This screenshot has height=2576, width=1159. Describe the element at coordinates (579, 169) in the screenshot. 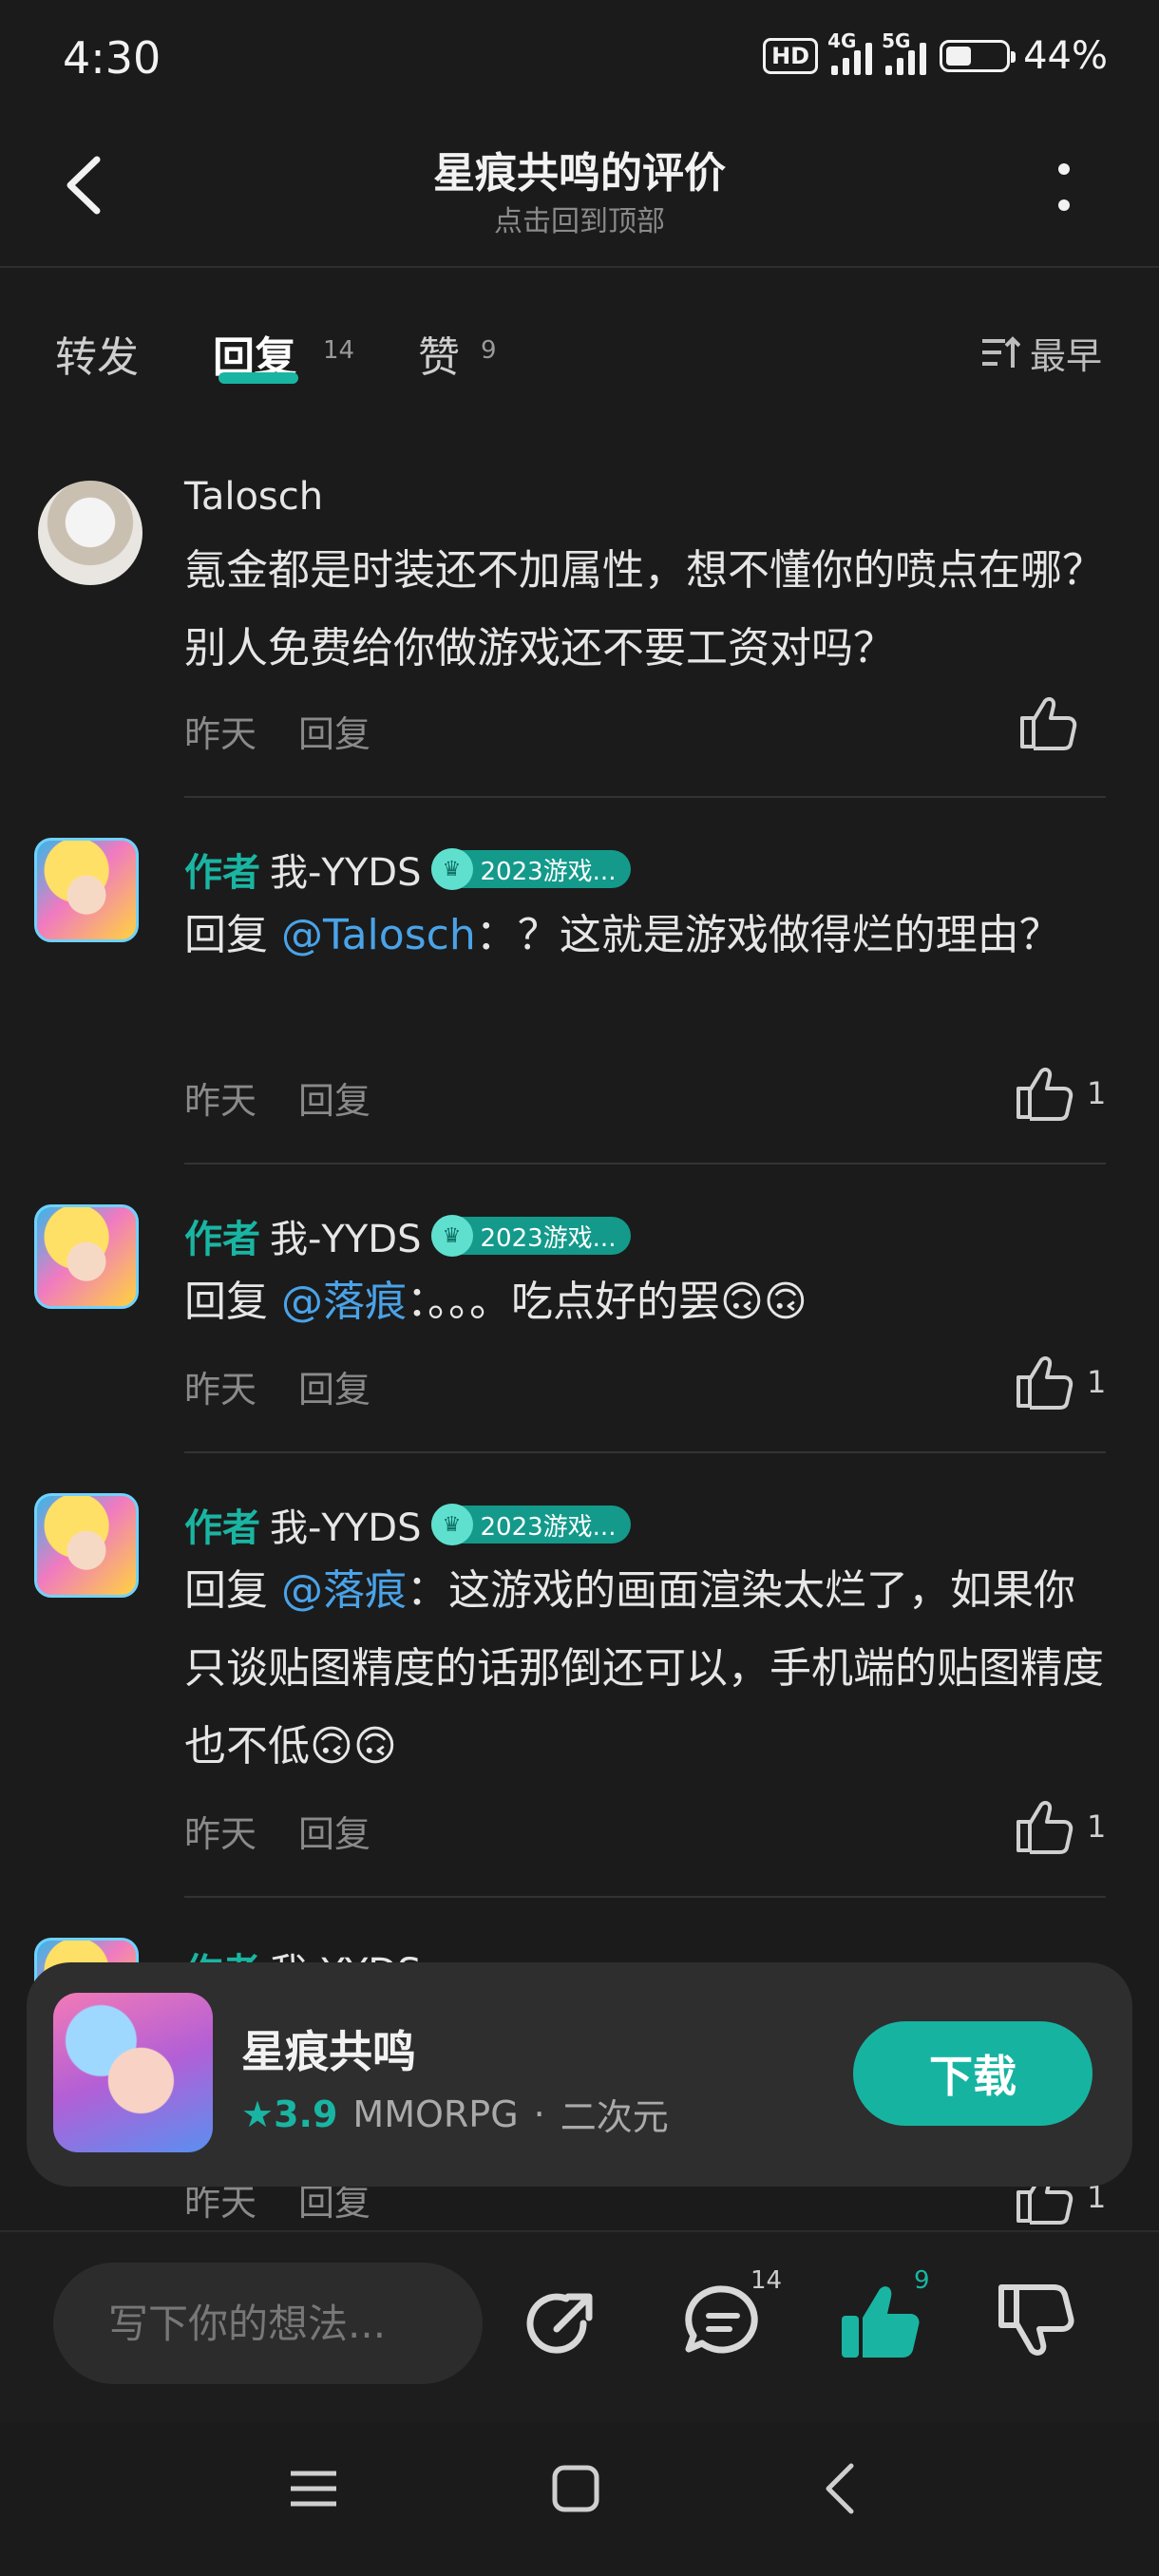

I see `page-title: 星痕共鸣的评价` at that location.